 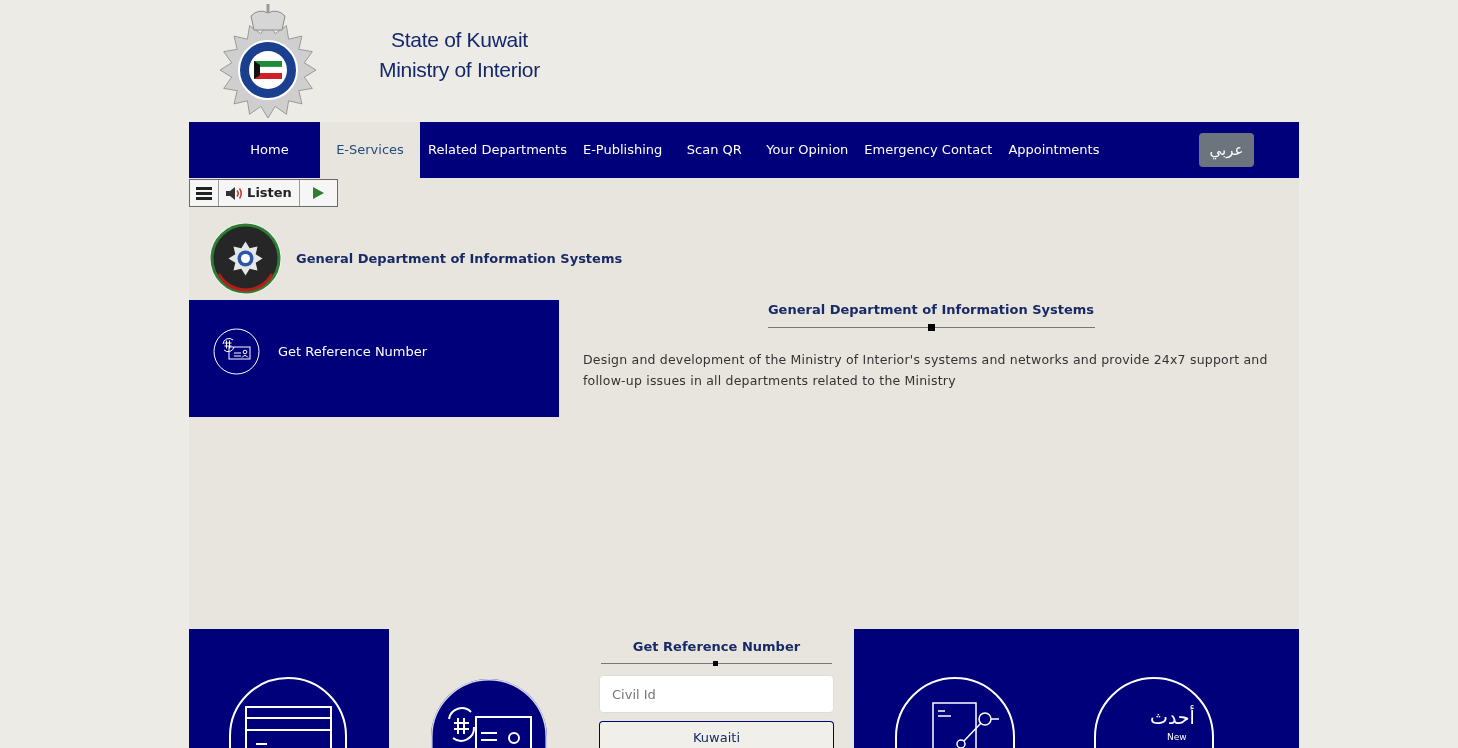 I want to click on department-name: General Department of Information Systems, so click(x=459, y=258).